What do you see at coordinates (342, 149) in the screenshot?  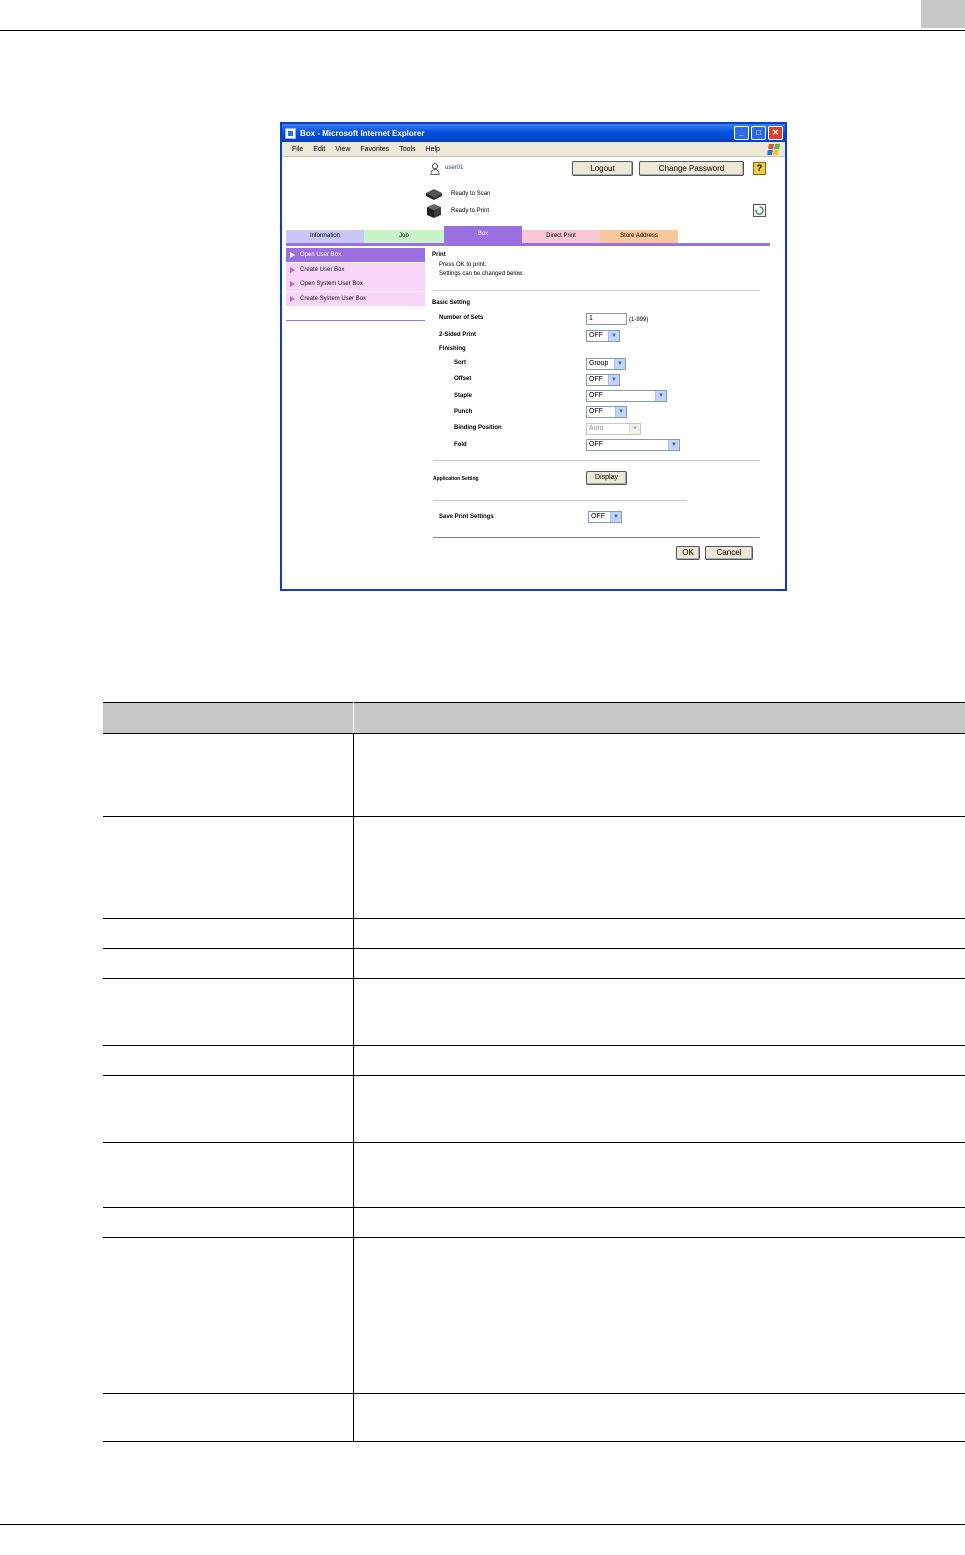 I see `menu-view: View` at bounding box center [342, 149].